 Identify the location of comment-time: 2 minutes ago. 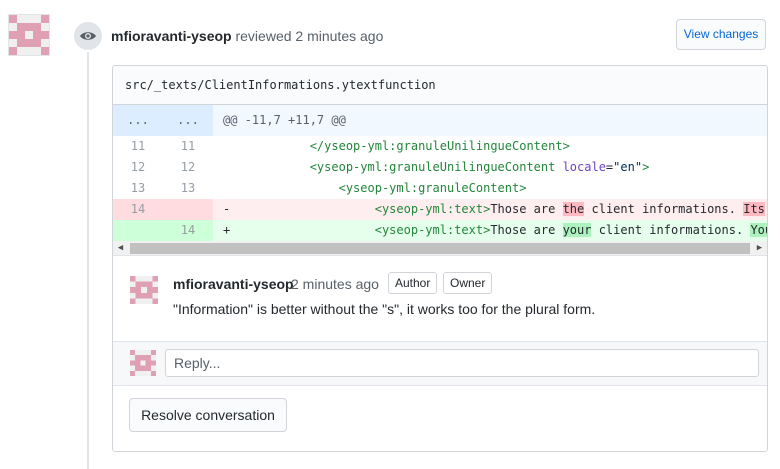
(335, 284).